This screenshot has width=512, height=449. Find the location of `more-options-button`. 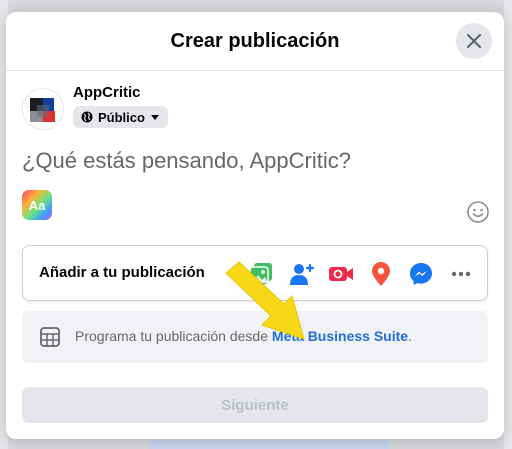

more-options-button is located at coordinates (461, 274).